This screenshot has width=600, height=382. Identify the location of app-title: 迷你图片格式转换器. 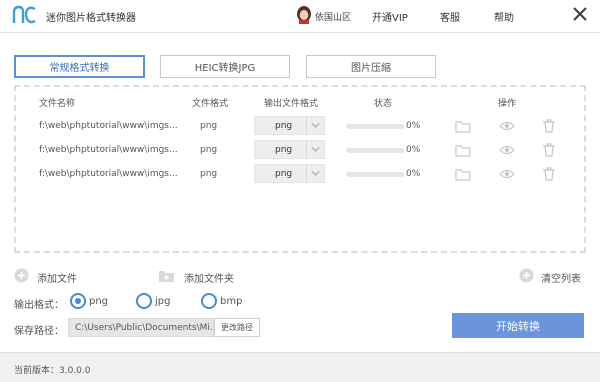
(91, 18).